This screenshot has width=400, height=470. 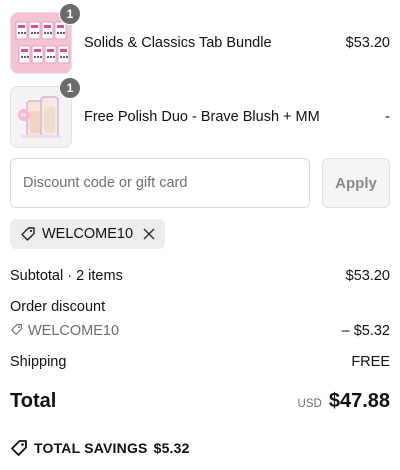 I want to click on applied-discount-chip: WELCOME10, so click(x=88, y=234).